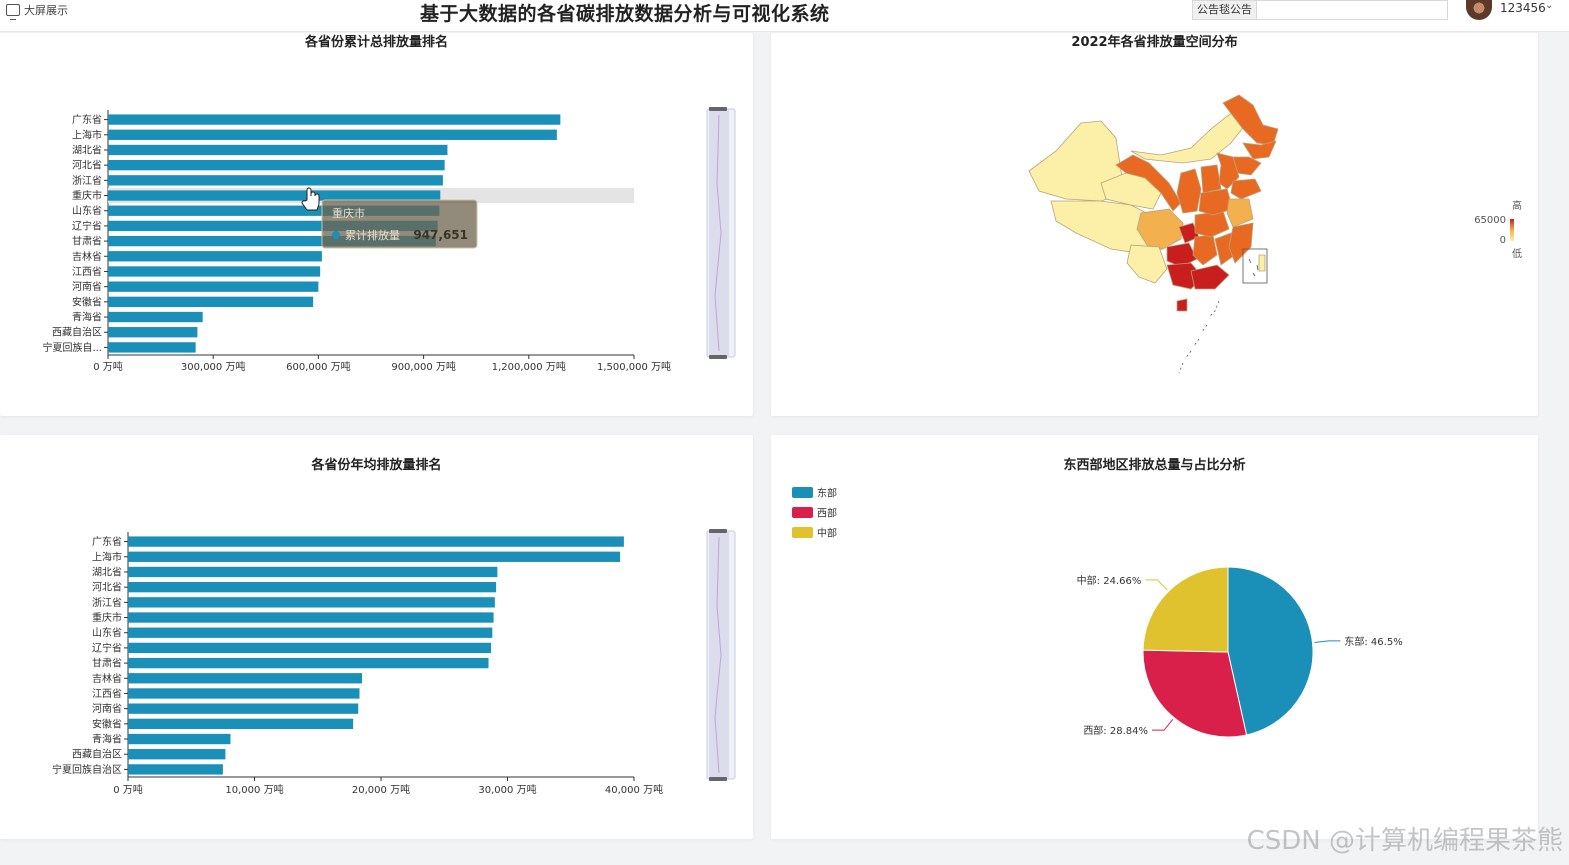 This screenshot has width=1569, height=865. What do you see at coordinates (1195, 693) in the screenshot?
I see `pie-slice` at bounding box center [1195, 693].